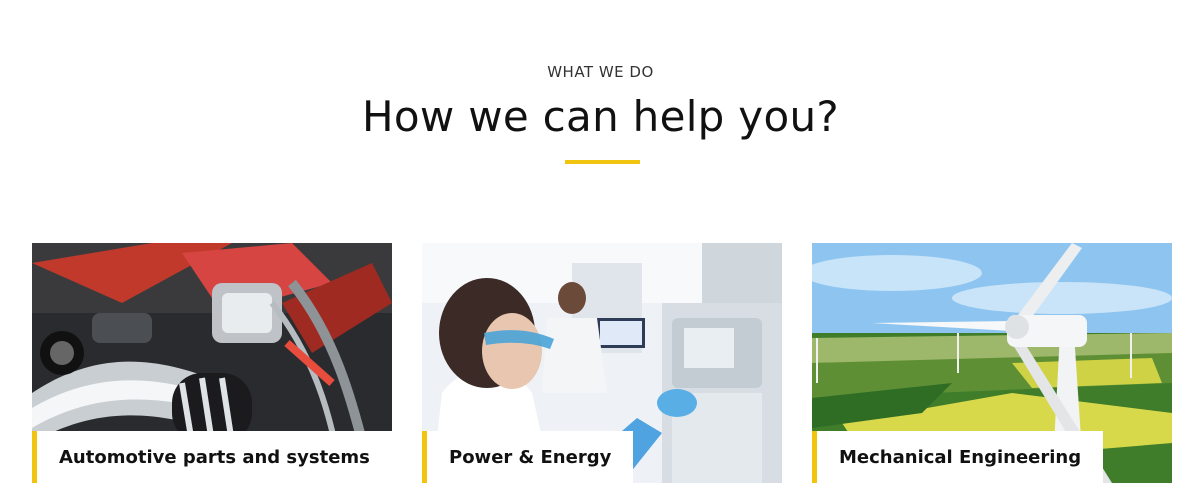 Image resolution: width=1201 pixels, height=504 pixels. I want to click on service-card-automotive: Automotive parts and systems, so click(212, 363).